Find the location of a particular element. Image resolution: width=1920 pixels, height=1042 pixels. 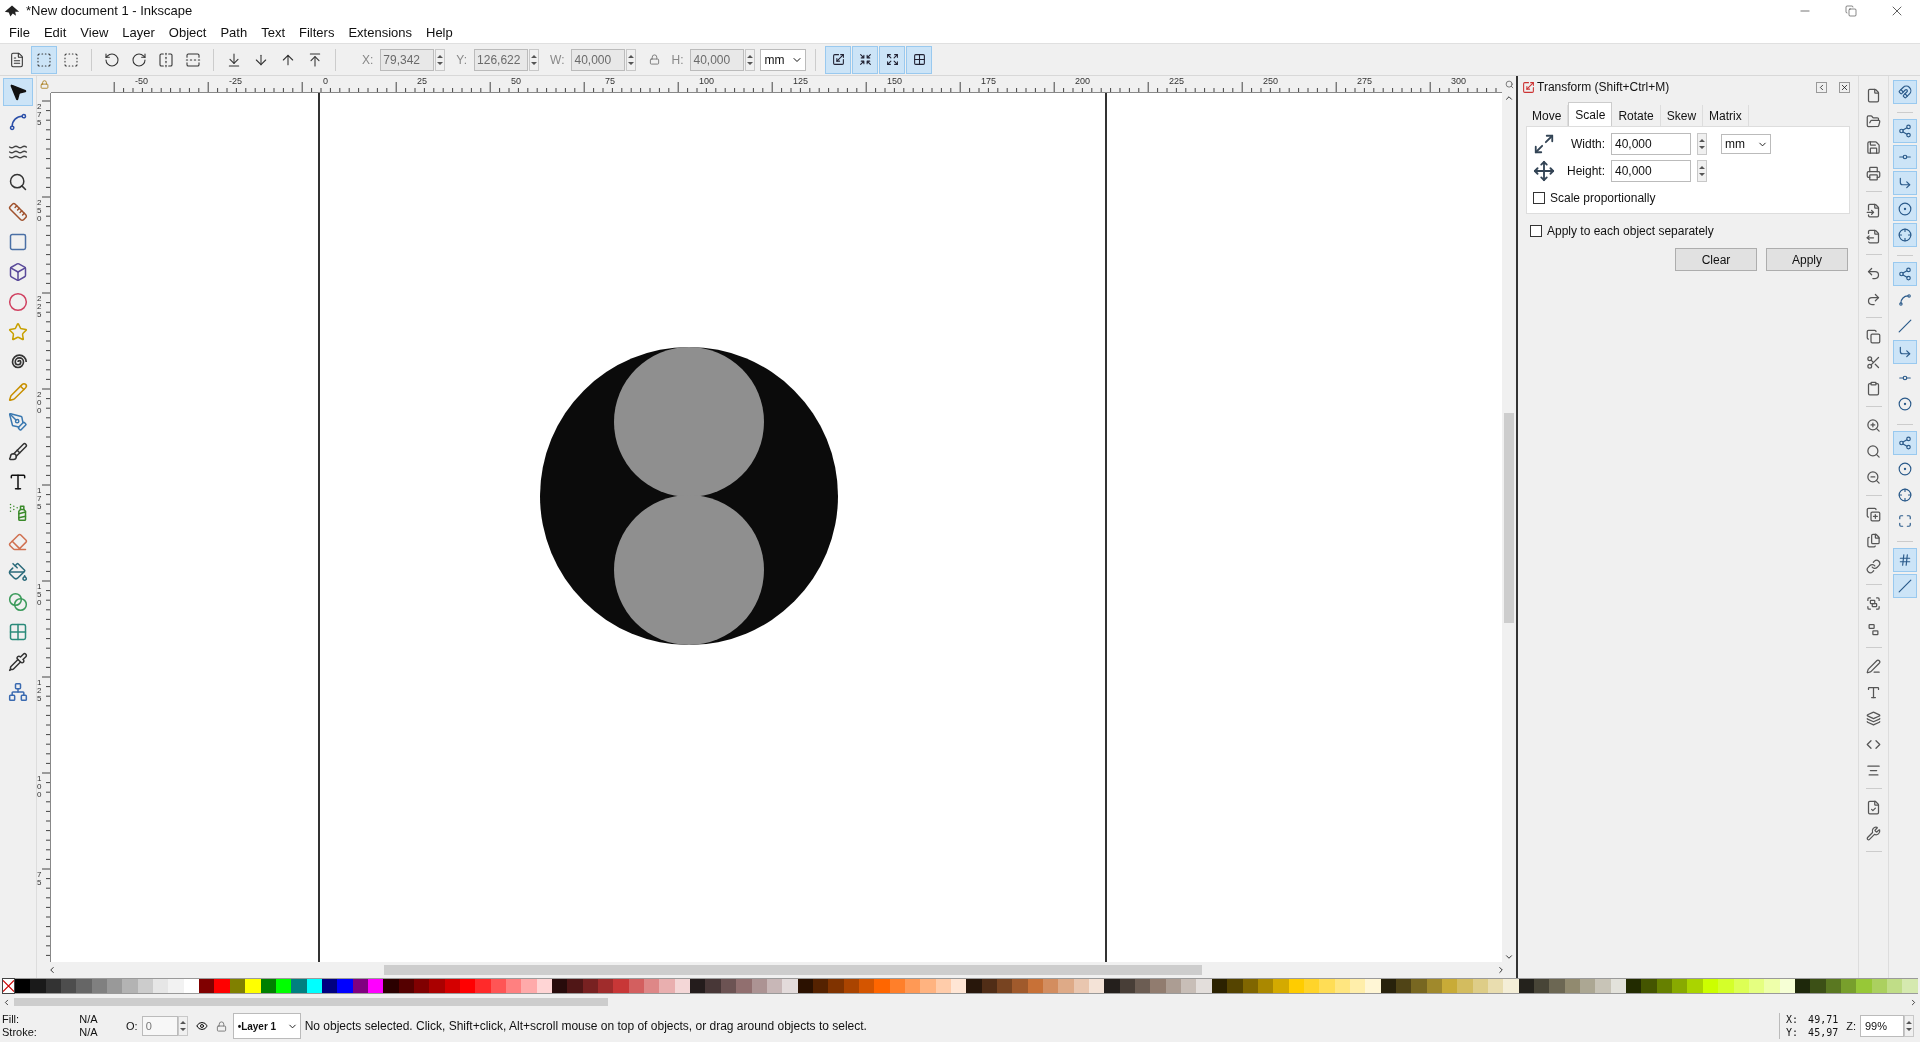

stroke-label: Stroke: is located at coordinates (20, 1032).